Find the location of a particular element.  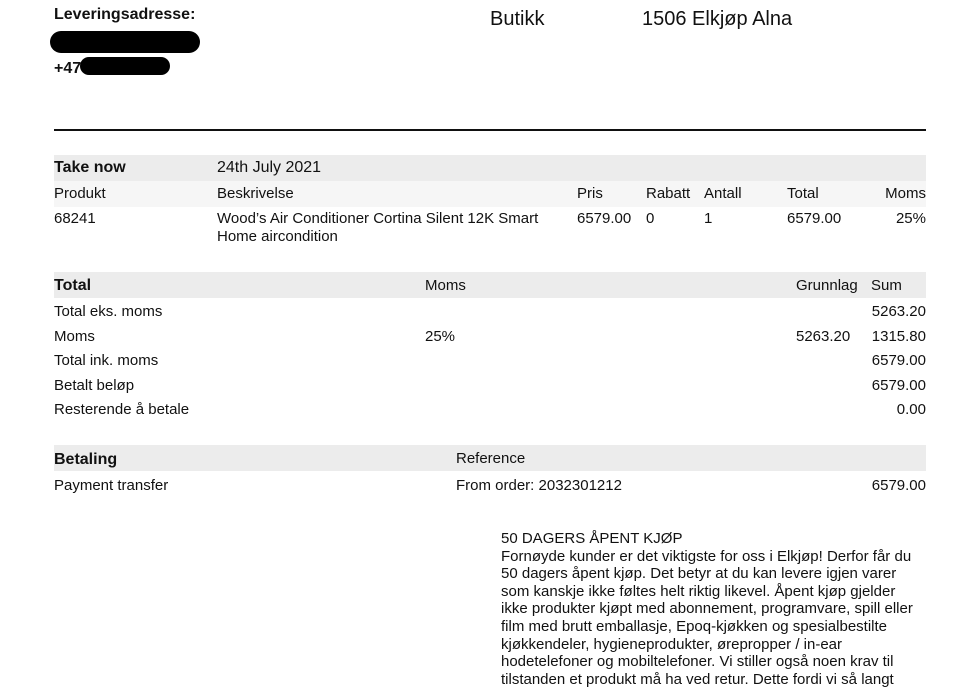

totals-row-label: Total eks. moms is located at coordinates (108, 311).